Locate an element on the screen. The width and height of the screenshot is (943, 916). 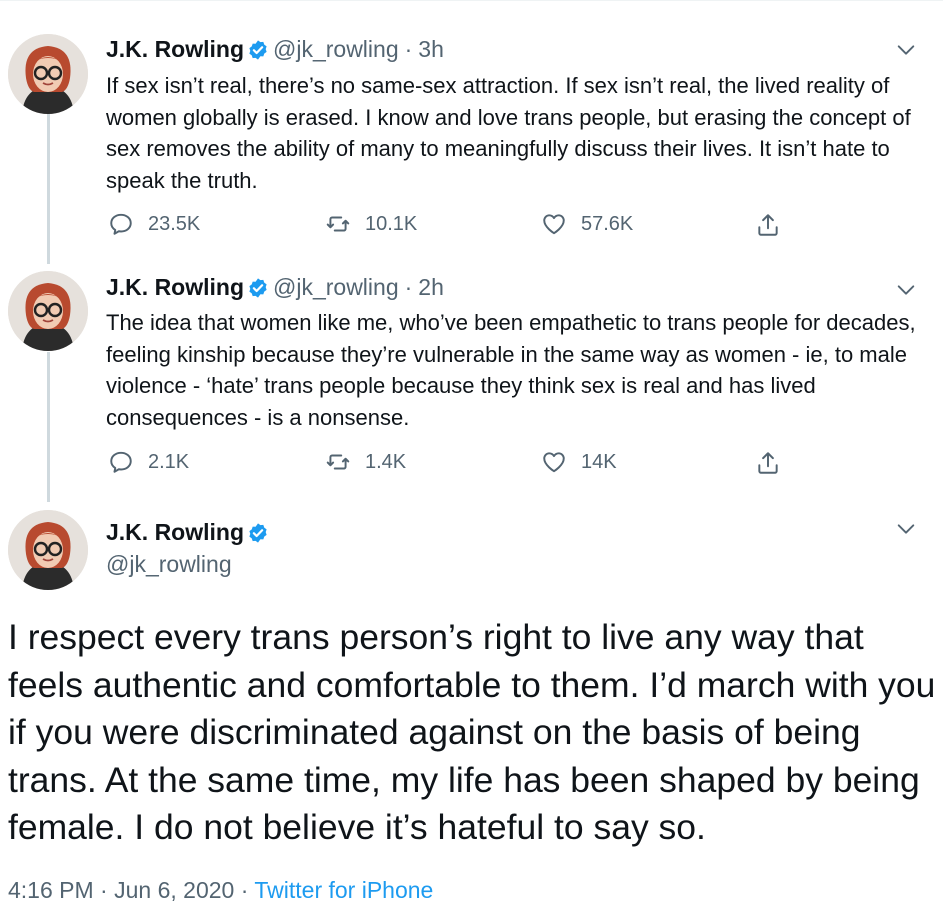
reply-button: 2.1K is located at coordinates (148, 462).